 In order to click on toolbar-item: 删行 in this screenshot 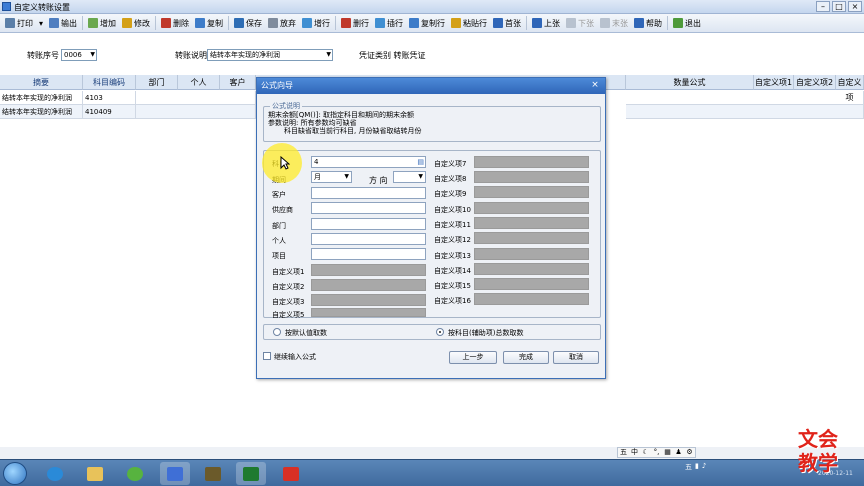, I will do `click(355, 23)`.